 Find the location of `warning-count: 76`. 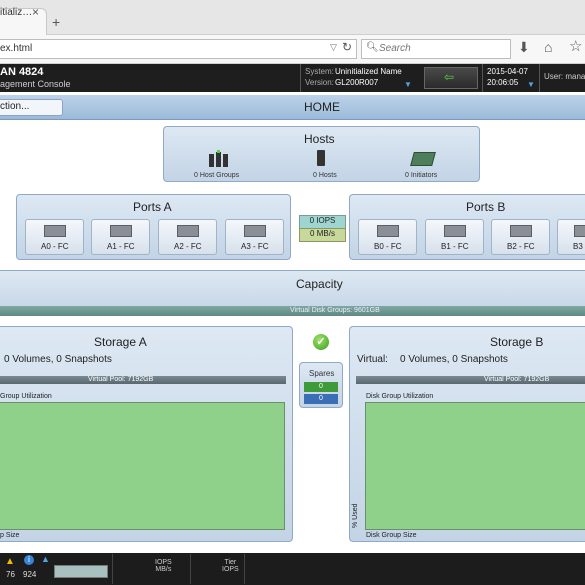

warning-count: 76 is located at coordinates (10, 574).